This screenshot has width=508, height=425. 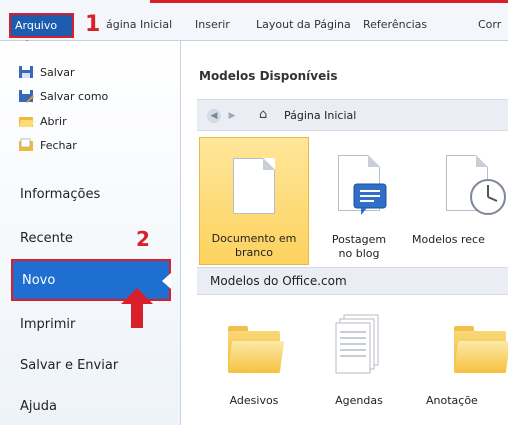 I want to click on blog-bubble-icon, so click(x=370, y=199).